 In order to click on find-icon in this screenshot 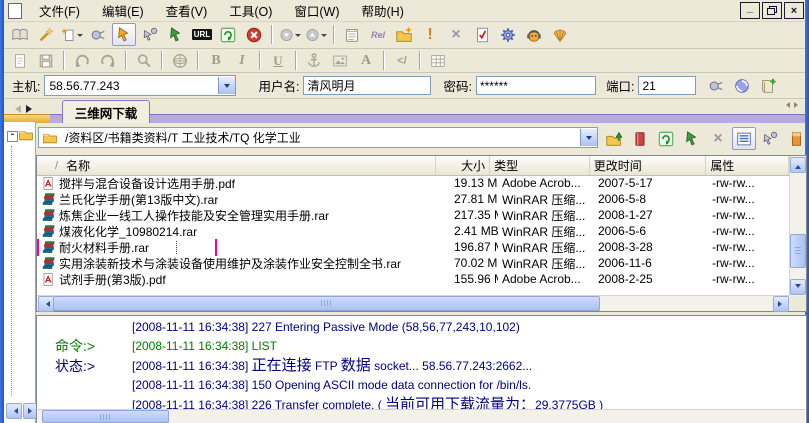, I will do `click(144, 60)`.